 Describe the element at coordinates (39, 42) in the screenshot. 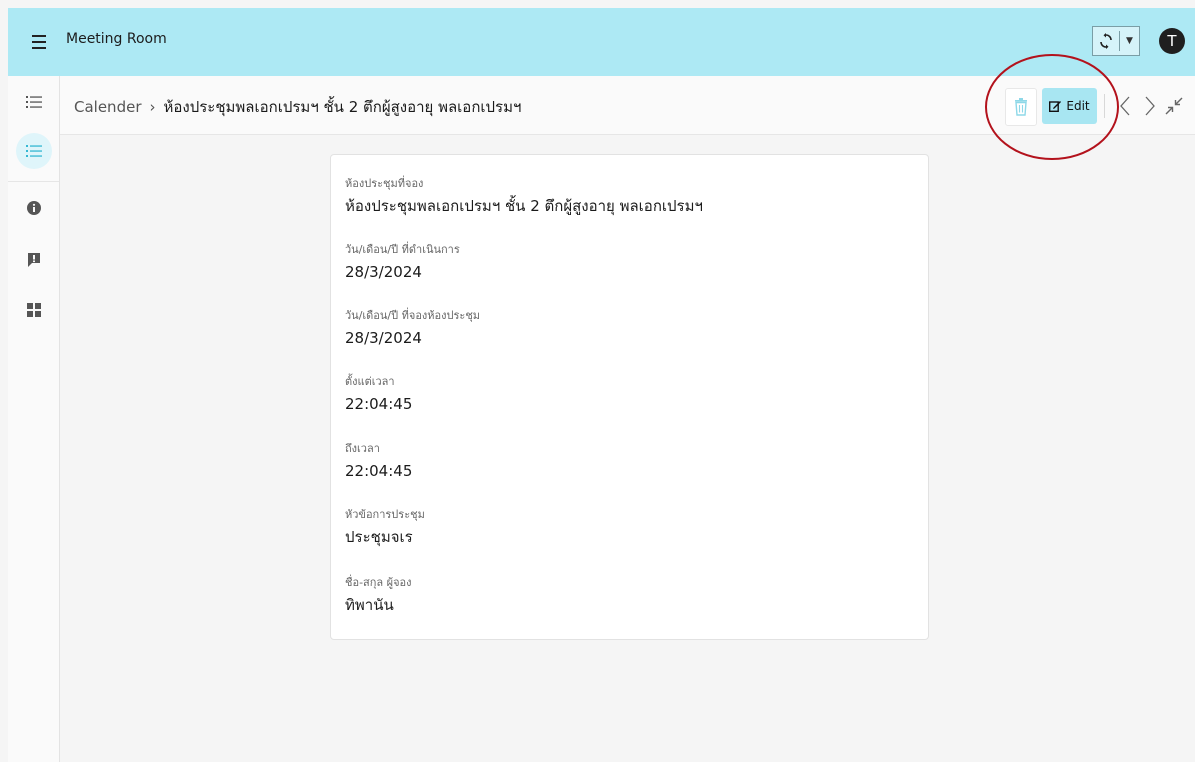

I see `menu-icon` at that location.